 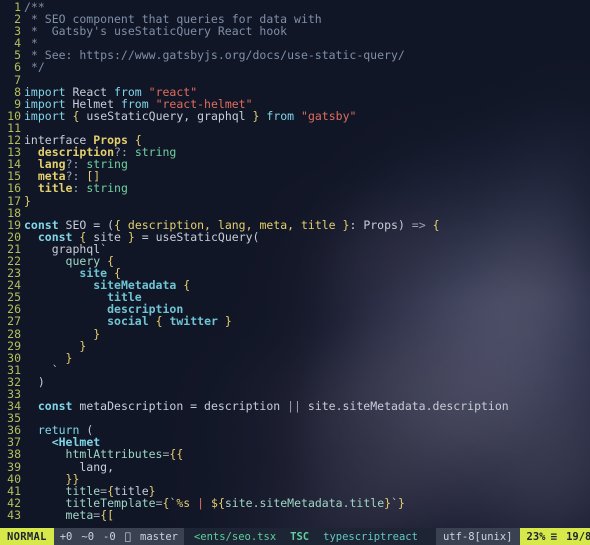 I want to click on line-number: 43, so click(x=14, y=514).